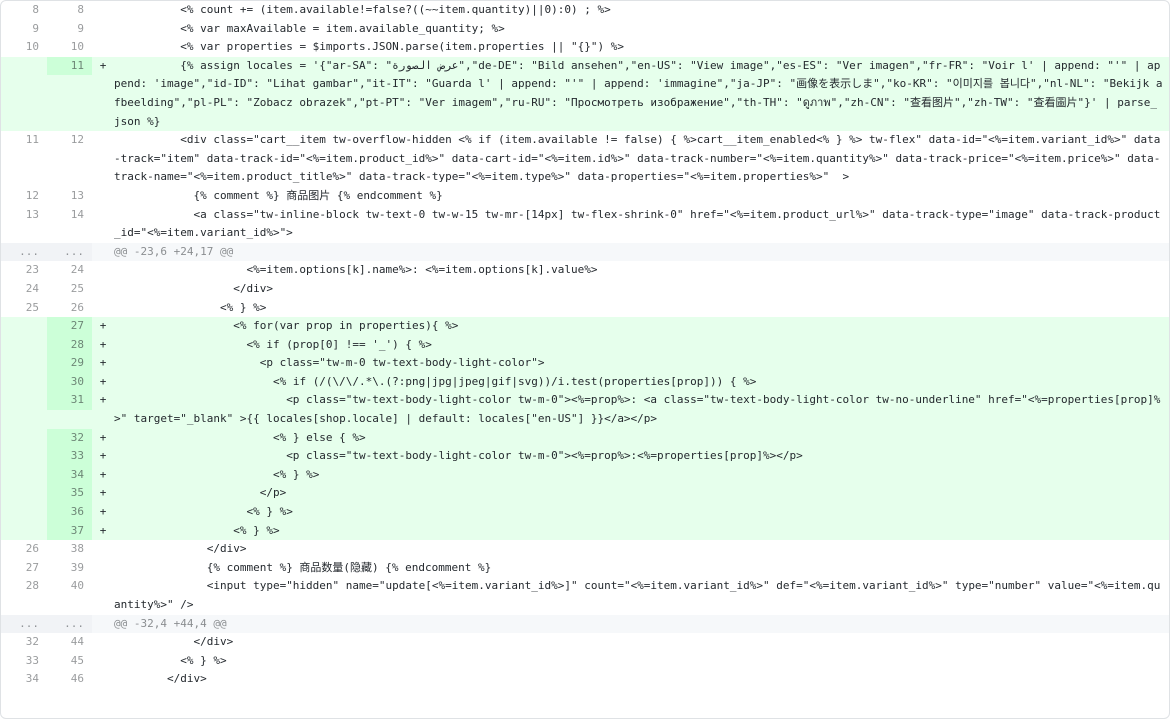  Describe the element at coordinates (69, 512) in the screenshot. I see `new-line-number: 36` at that location.